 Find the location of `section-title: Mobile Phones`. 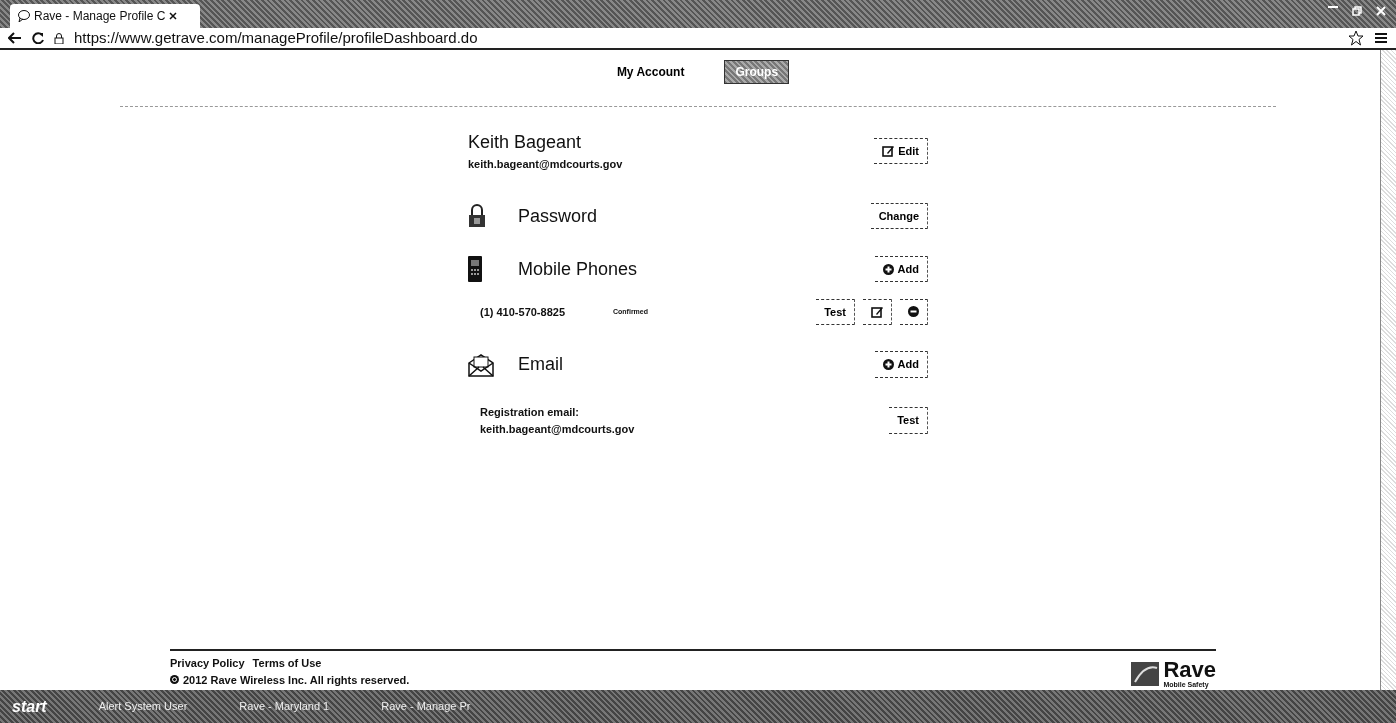

section-title: Mobile Phones is located at coordinates (578, 269).